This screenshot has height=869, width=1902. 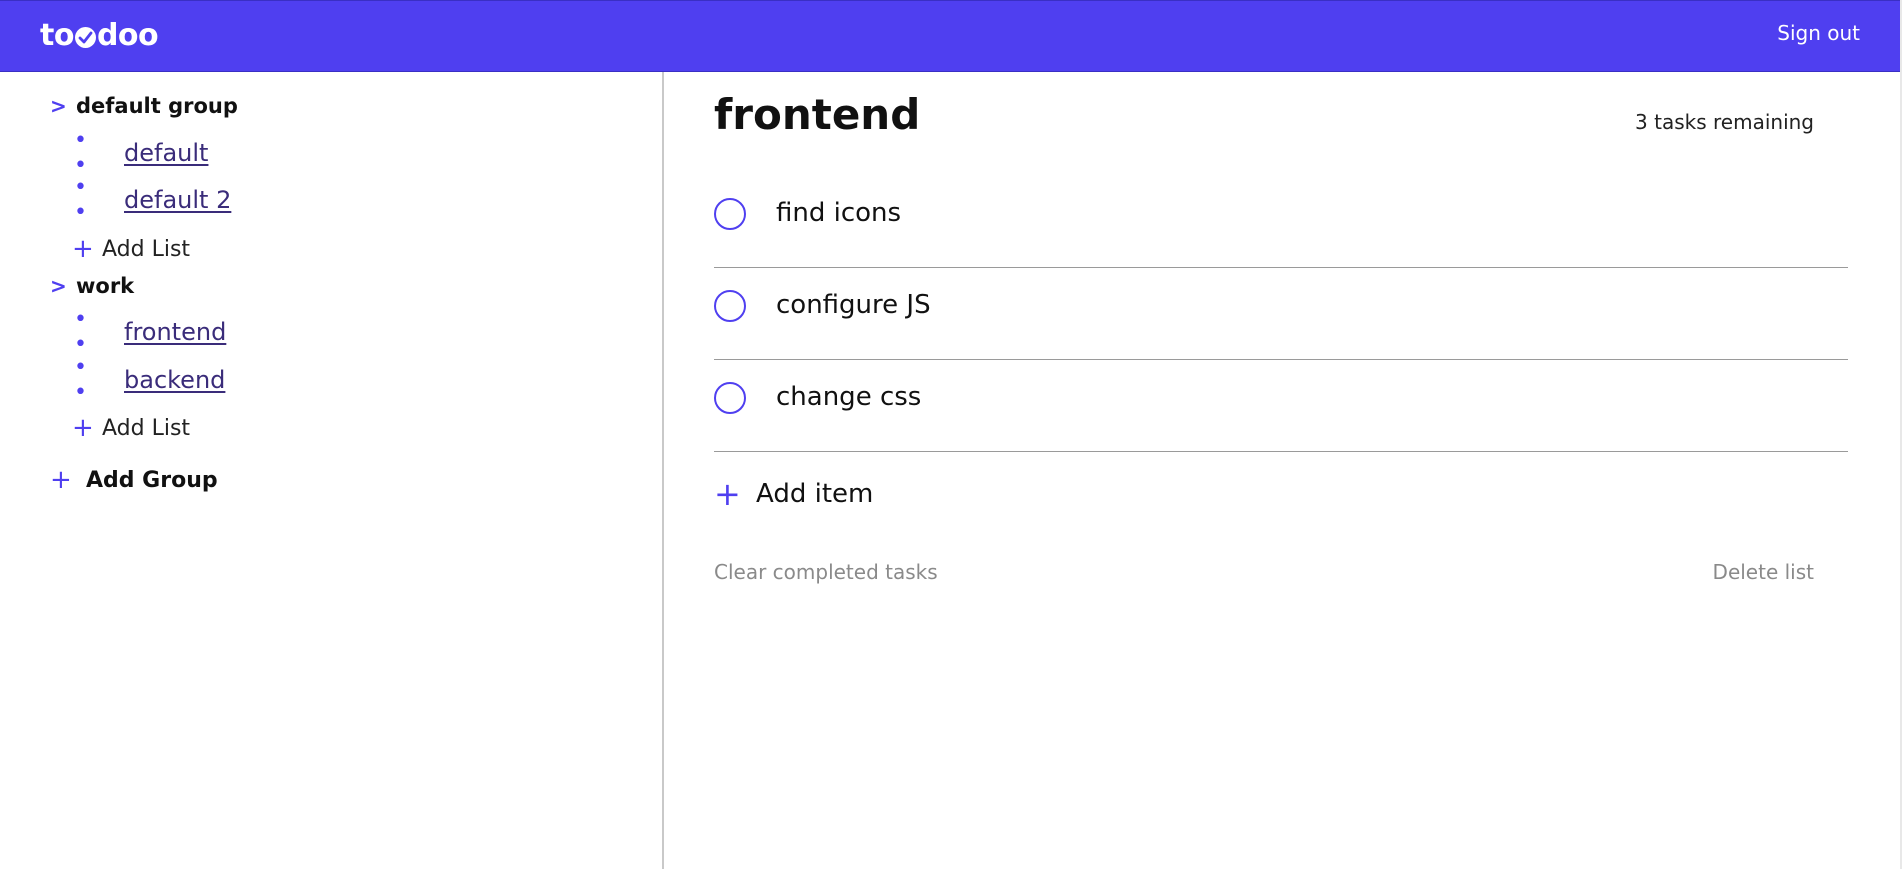 I want to click on add-list-button-work: + Add List, so click(x=131, y=428).